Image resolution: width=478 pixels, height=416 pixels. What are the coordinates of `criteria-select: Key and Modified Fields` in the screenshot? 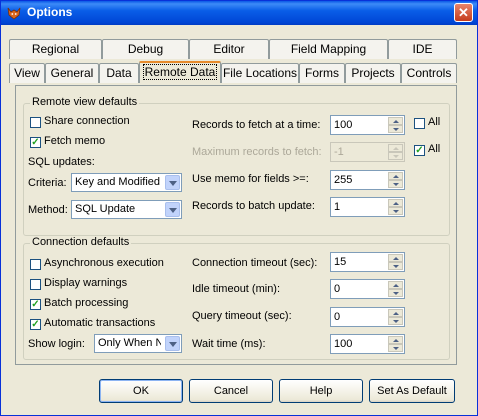 It's located at (126, 182).